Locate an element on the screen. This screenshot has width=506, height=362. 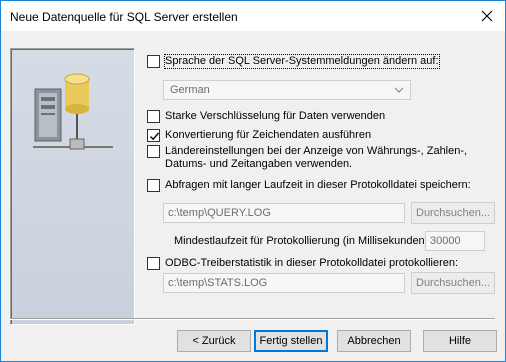
cancel-button: Abbrechen is located at coordinates (374, 341).